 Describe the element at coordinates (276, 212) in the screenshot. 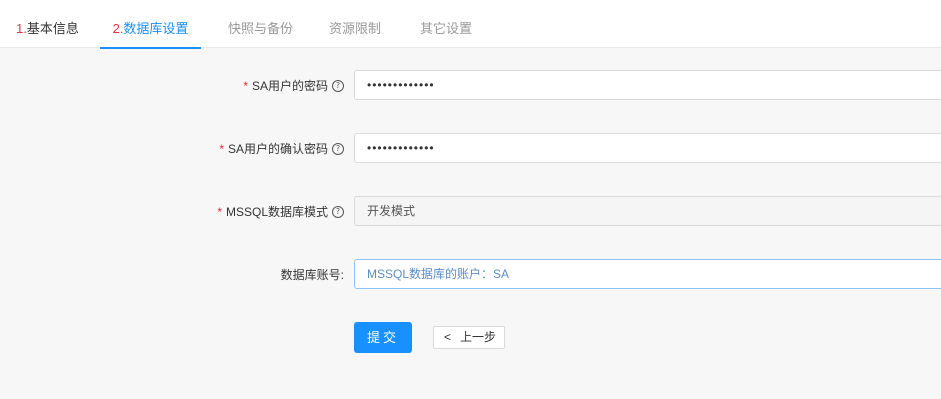

I see `mssql-mode-label-text: MSSQL数据库模式` at that location.